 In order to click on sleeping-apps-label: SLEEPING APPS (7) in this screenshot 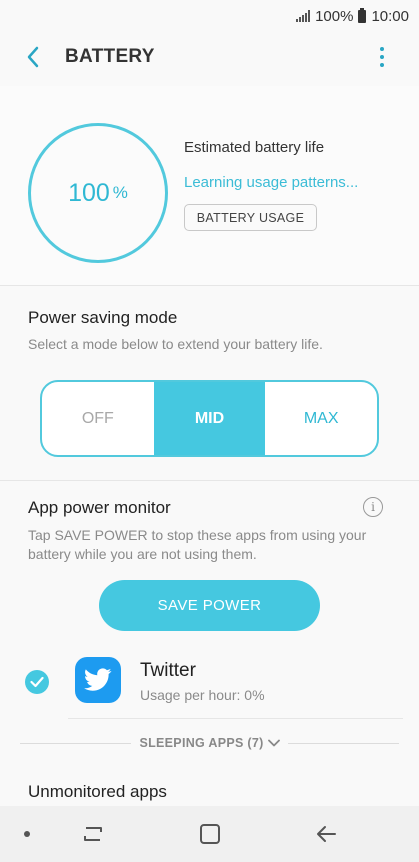, I will do `click(209, 743)`.